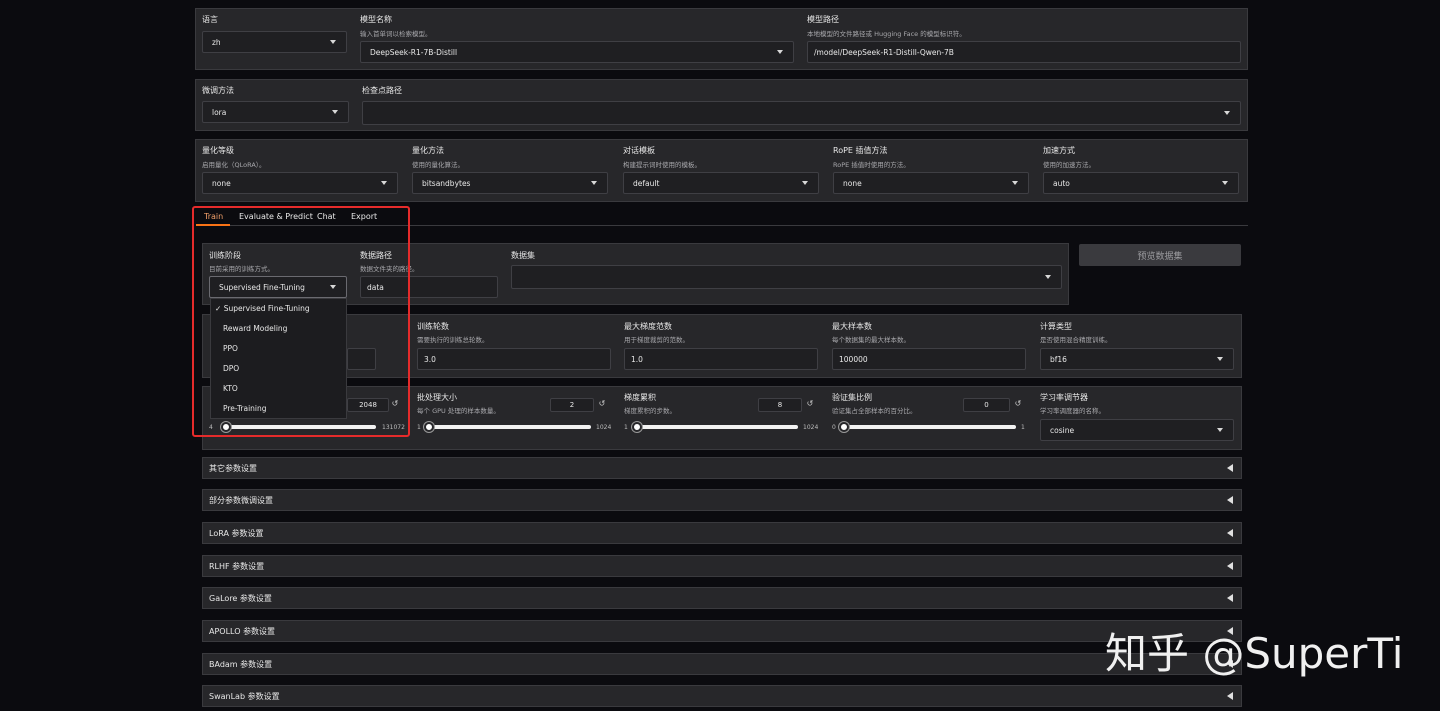 Image resolution: width=1440 pixels, height=711 pixels. Describe the element at coordinates (396, 34) in the screenshot. I see `model-name-info: 输入首单词以检索模型。` at that location.